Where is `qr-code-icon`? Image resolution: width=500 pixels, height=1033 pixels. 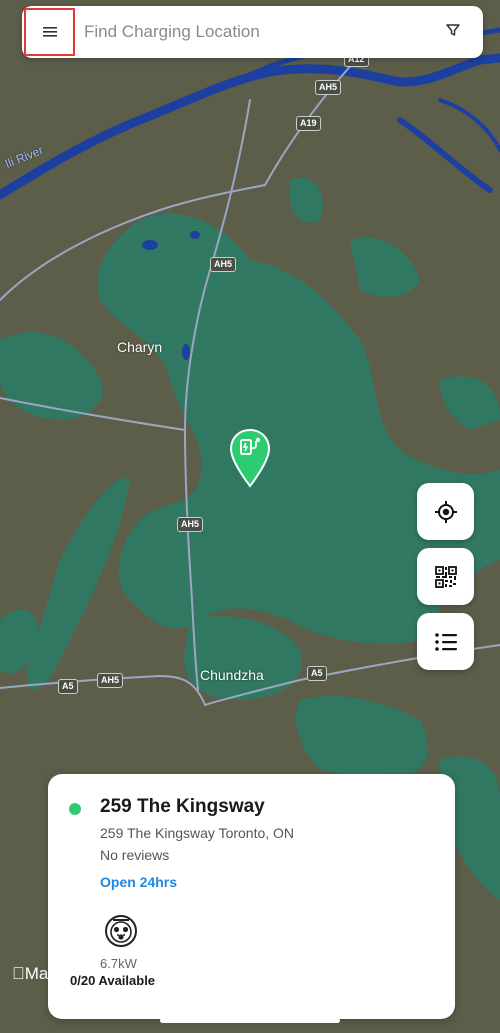
qr-code-icon is located at coordinates (445, 576).